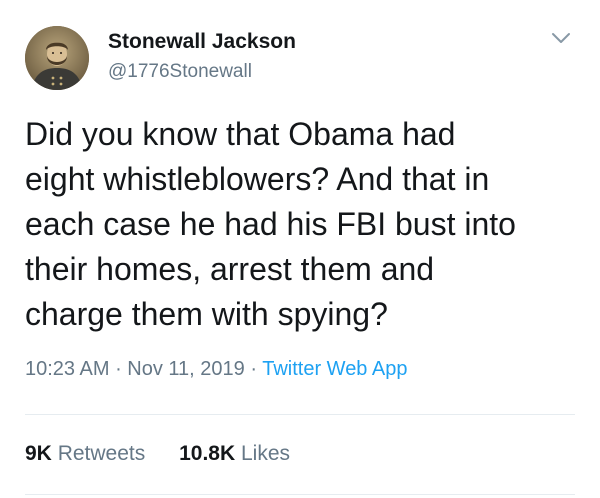 Image resolution: width=600 pixels, height=498 pixels. I want to click on retweets-stat: 9K Retweets, so click(85, 453).